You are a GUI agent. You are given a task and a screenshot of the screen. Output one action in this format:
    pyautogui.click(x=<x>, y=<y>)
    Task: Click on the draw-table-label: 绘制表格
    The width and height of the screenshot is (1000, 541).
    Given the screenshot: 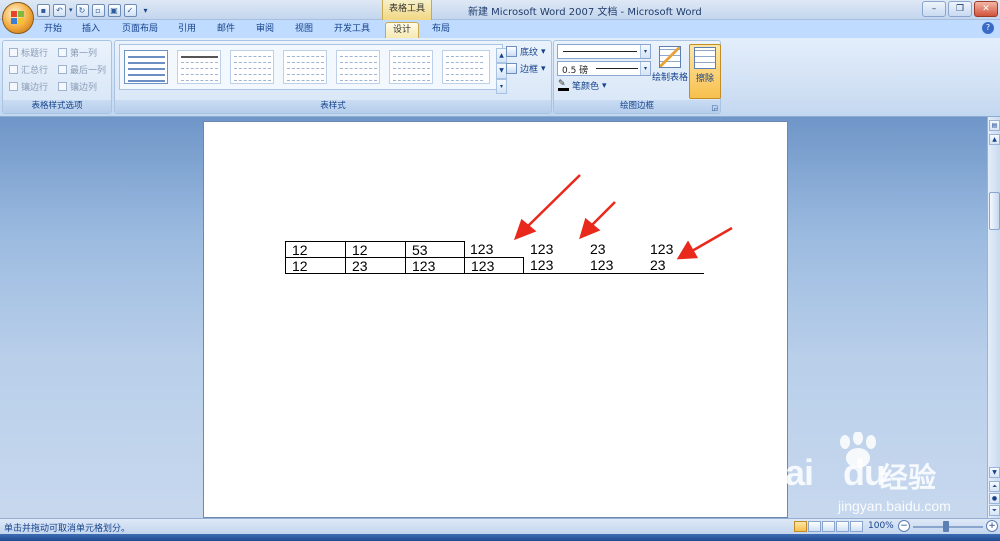 What is the action you would take?
    pyautogui.click(x=670, y=78)
    